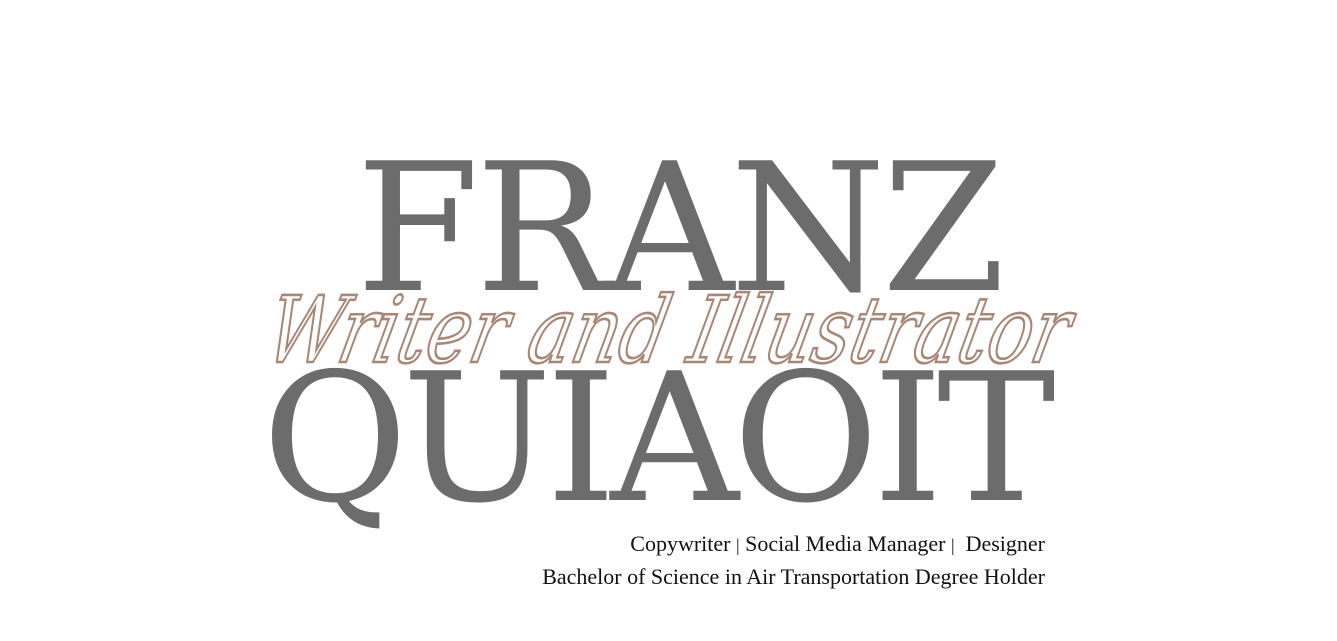 Image resolution: width=1337 pixels, height=641 pixels. What do you see at coordinates (845, 543) in the screenshot?
I see `role-social-media-manager: Social Media Manager` at bounding box center [845, 543].